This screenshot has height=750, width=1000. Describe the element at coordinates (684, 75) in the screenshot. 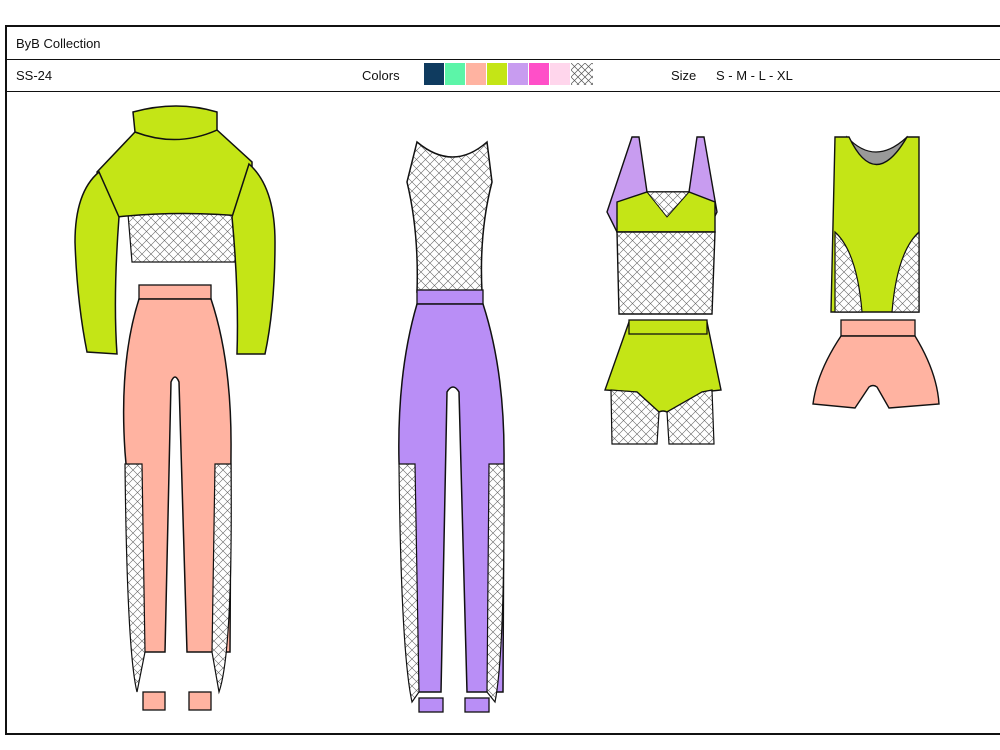

I see `size-label: Size` at that location.